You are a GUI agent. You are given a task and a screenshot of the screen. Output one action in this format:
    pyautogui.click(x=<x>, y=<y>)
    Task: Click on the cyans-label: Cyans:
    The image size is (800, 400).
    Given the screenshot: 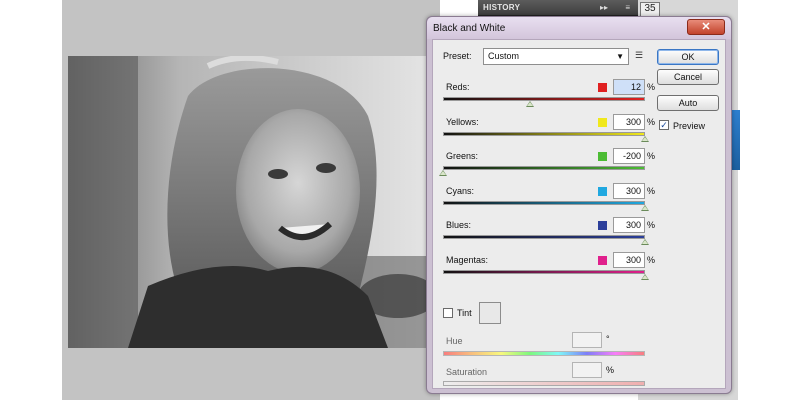 What is the action you would take?
    pyautogui.click(x=460, y=190)
    